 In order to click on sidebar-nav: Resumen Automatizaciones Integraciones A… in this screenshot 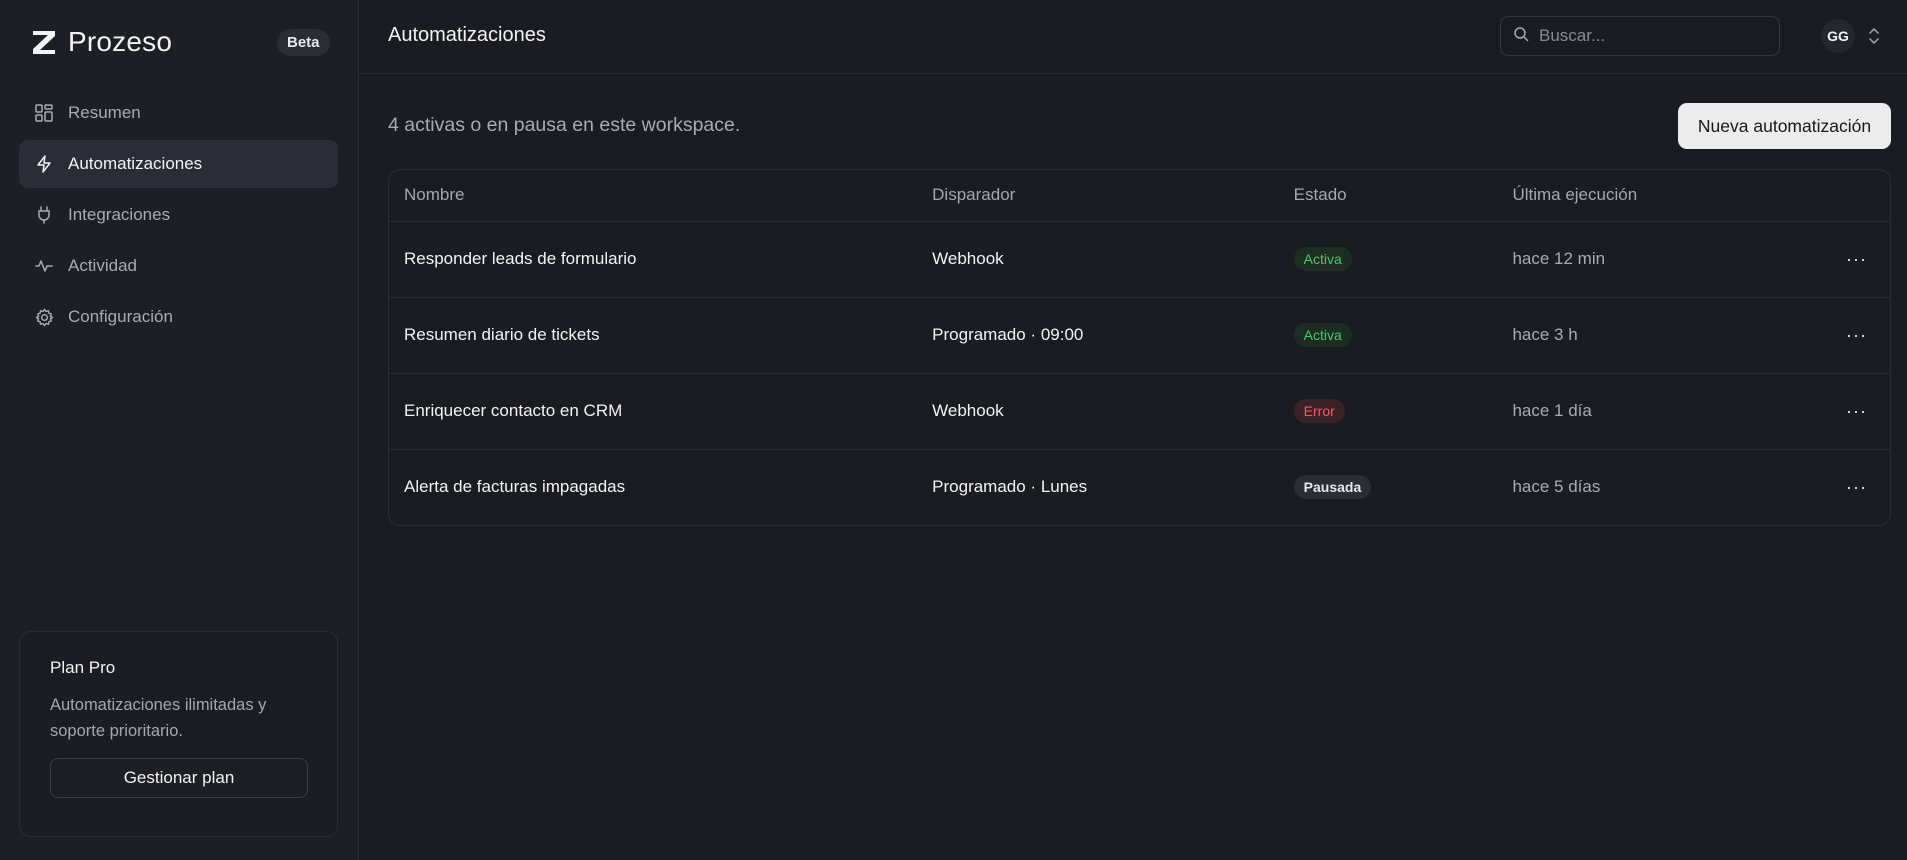, I will do `click(178, 216)`.